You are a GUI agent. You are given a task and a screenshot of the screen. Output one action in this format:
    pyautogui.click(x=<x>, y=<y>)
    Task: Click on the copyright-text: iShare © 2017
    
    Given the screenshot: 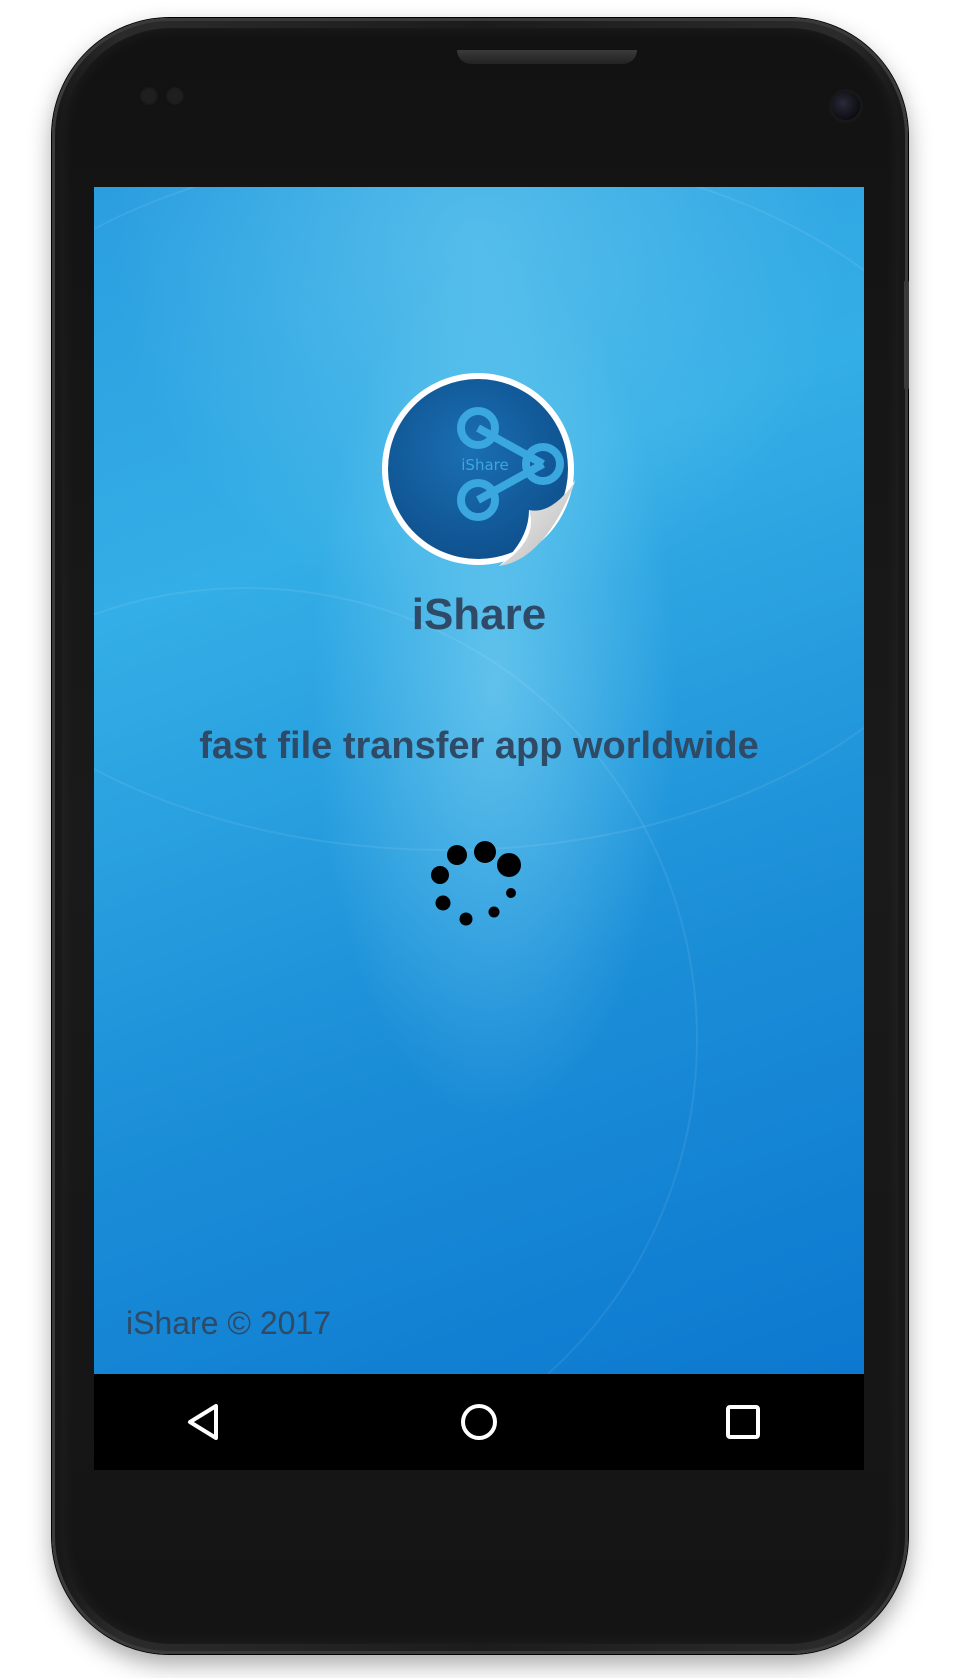 What is the action you would take?
    pyautogui.click(x=229, y=1323)
    